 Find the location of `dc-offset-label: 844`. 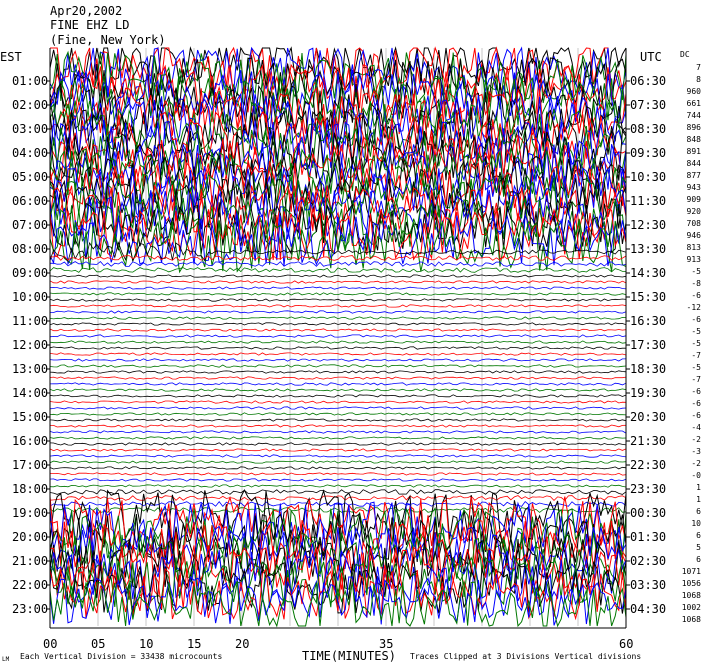

dc-offset-label: 844 is located at coordinates (694, 163).